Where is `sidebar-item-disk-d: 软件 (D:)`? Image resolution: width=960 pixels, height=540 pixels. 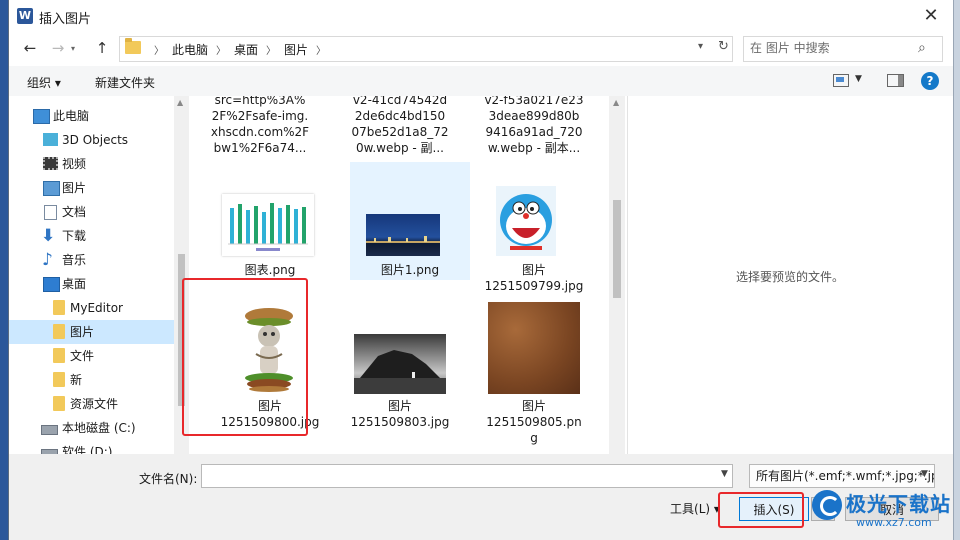 sidebar-item-disk-d: 软件 (D:) is located at coordinates (91, 447).